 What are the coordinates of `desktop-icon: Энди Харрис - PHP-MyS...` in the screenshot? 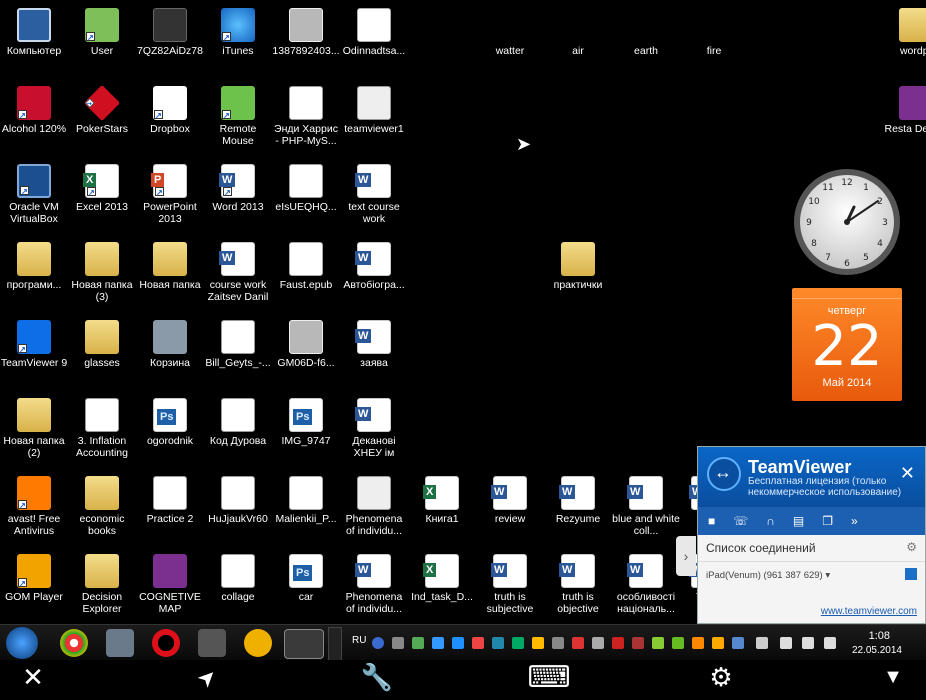 It's located at (306, 116).